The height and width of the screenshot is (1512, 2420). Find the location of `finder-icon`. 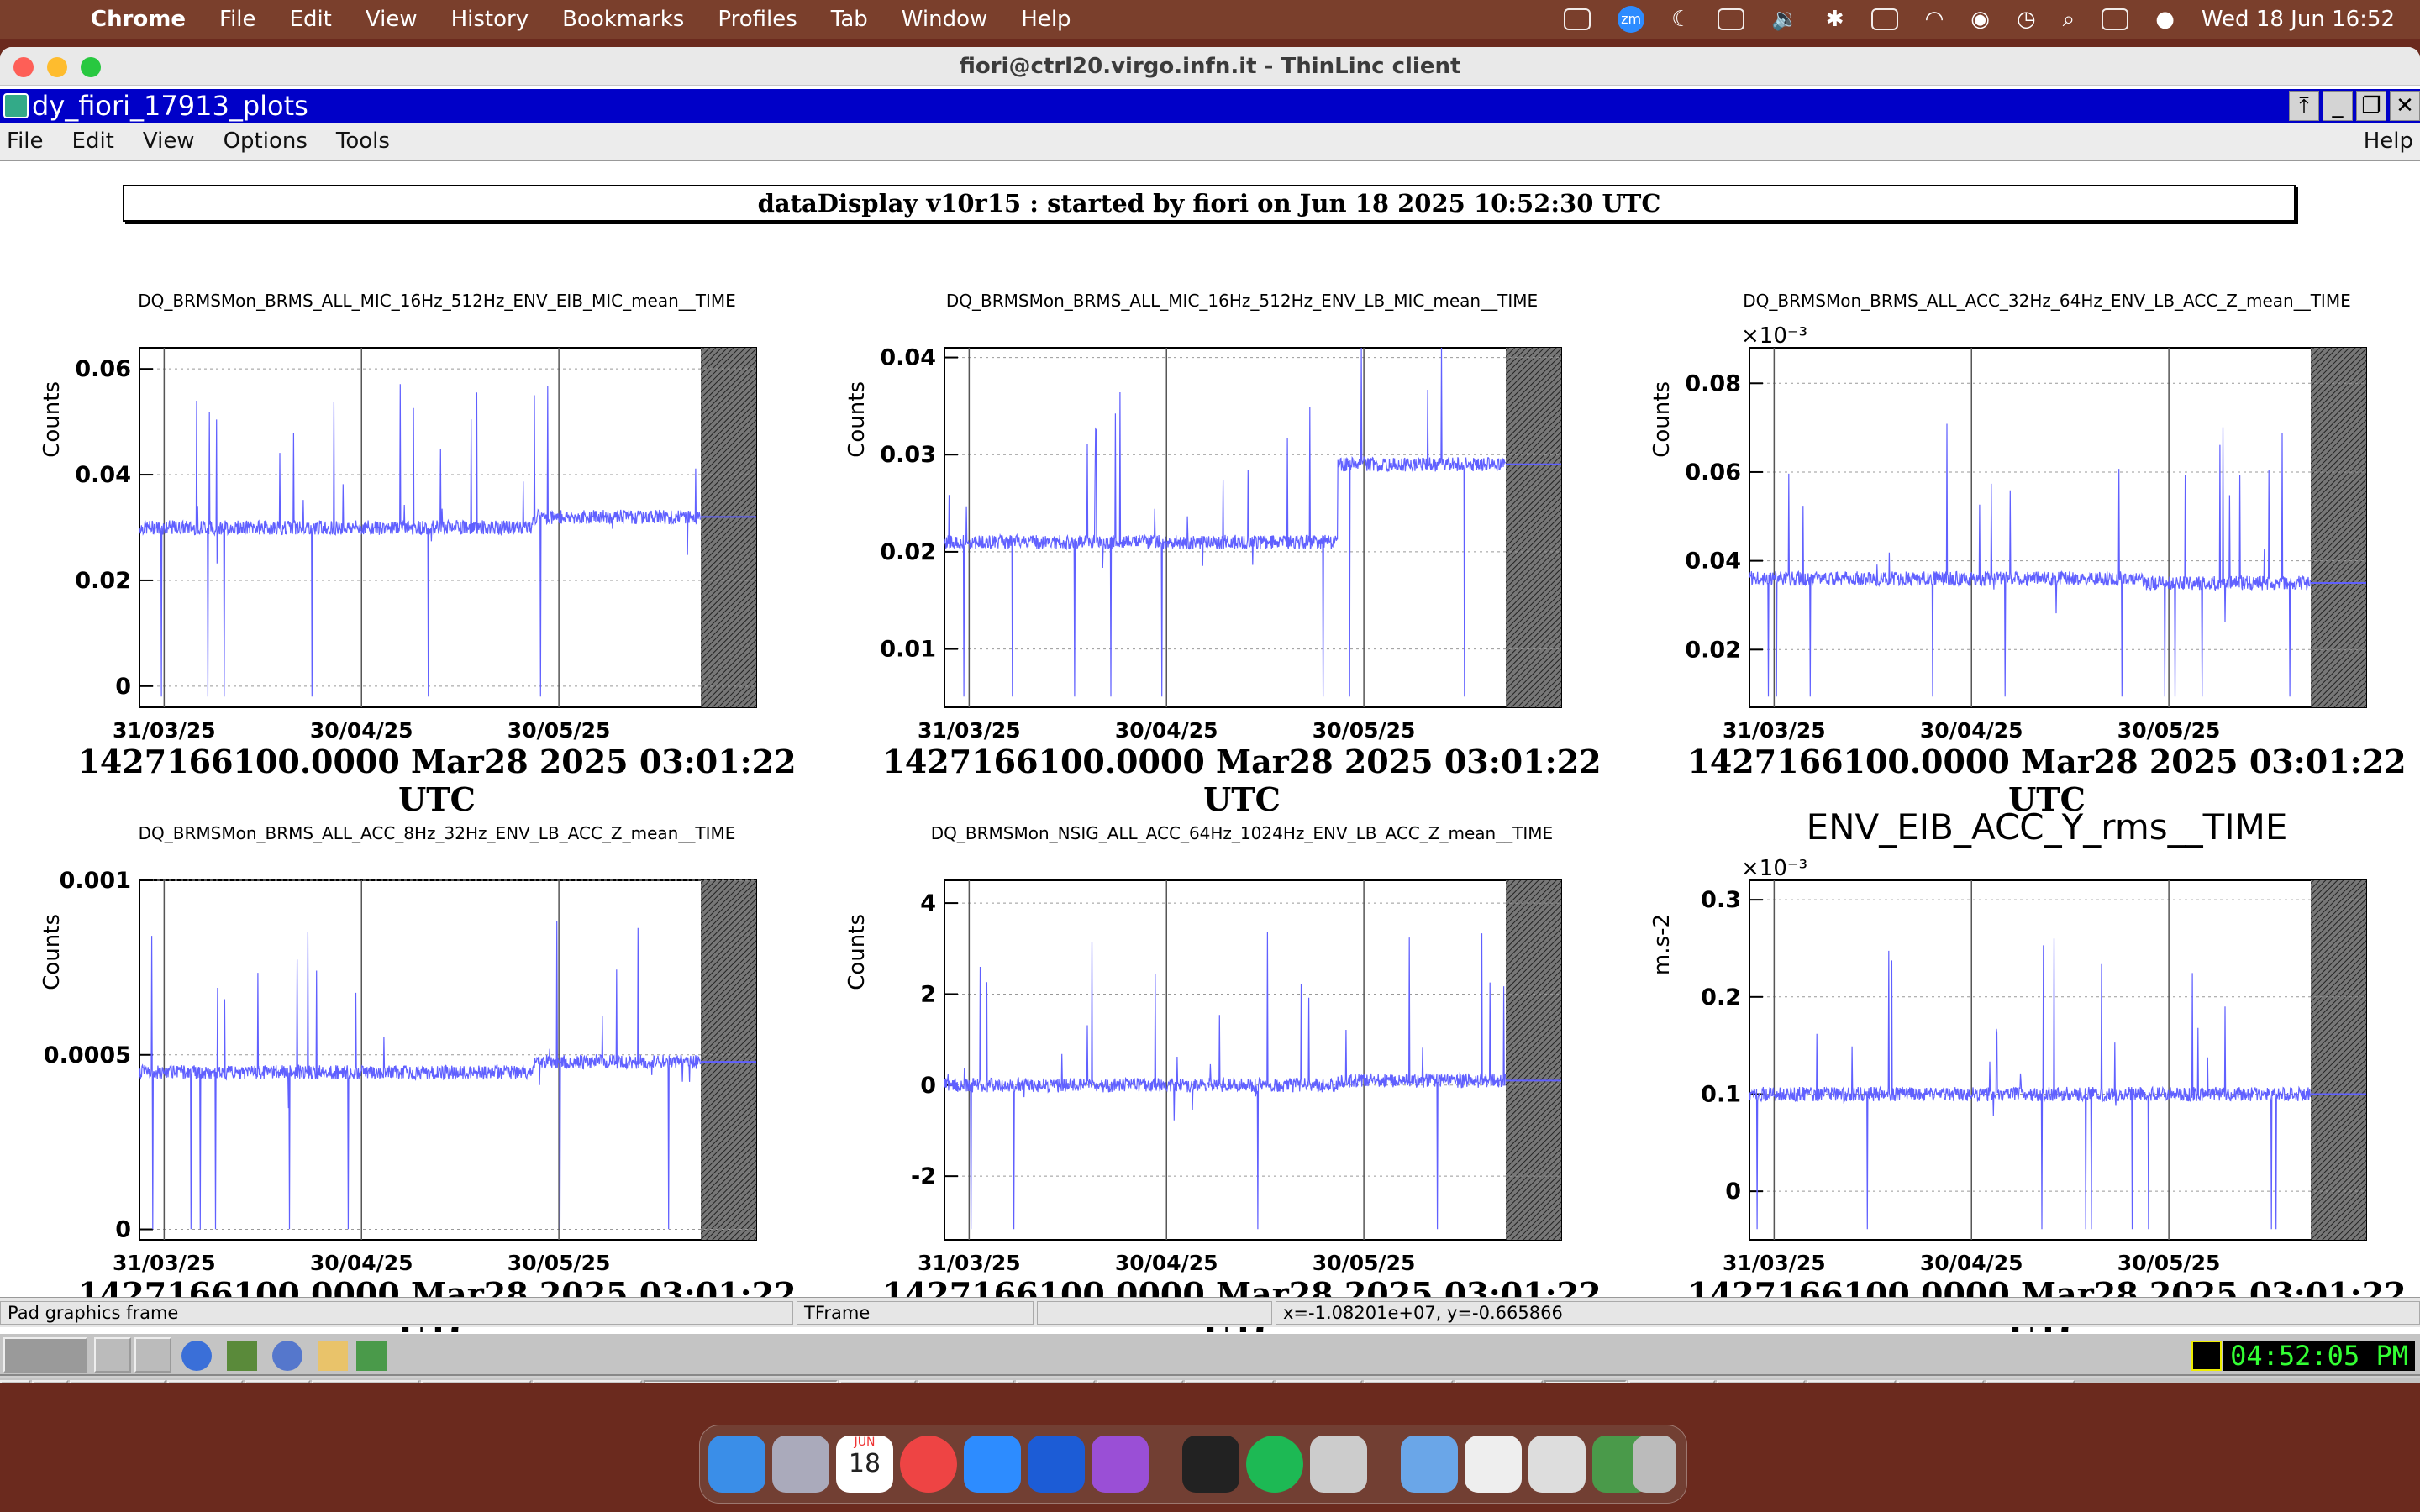

finder-icon is located at coordinates (736, 1464).